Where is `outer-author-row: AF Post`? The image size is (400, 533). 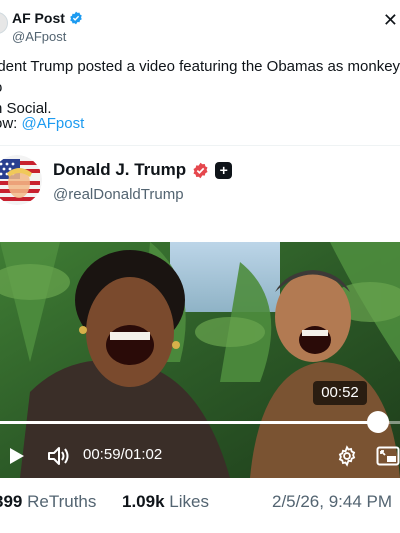
outer-author-row: AF Post is located at coordinates (47, 18).